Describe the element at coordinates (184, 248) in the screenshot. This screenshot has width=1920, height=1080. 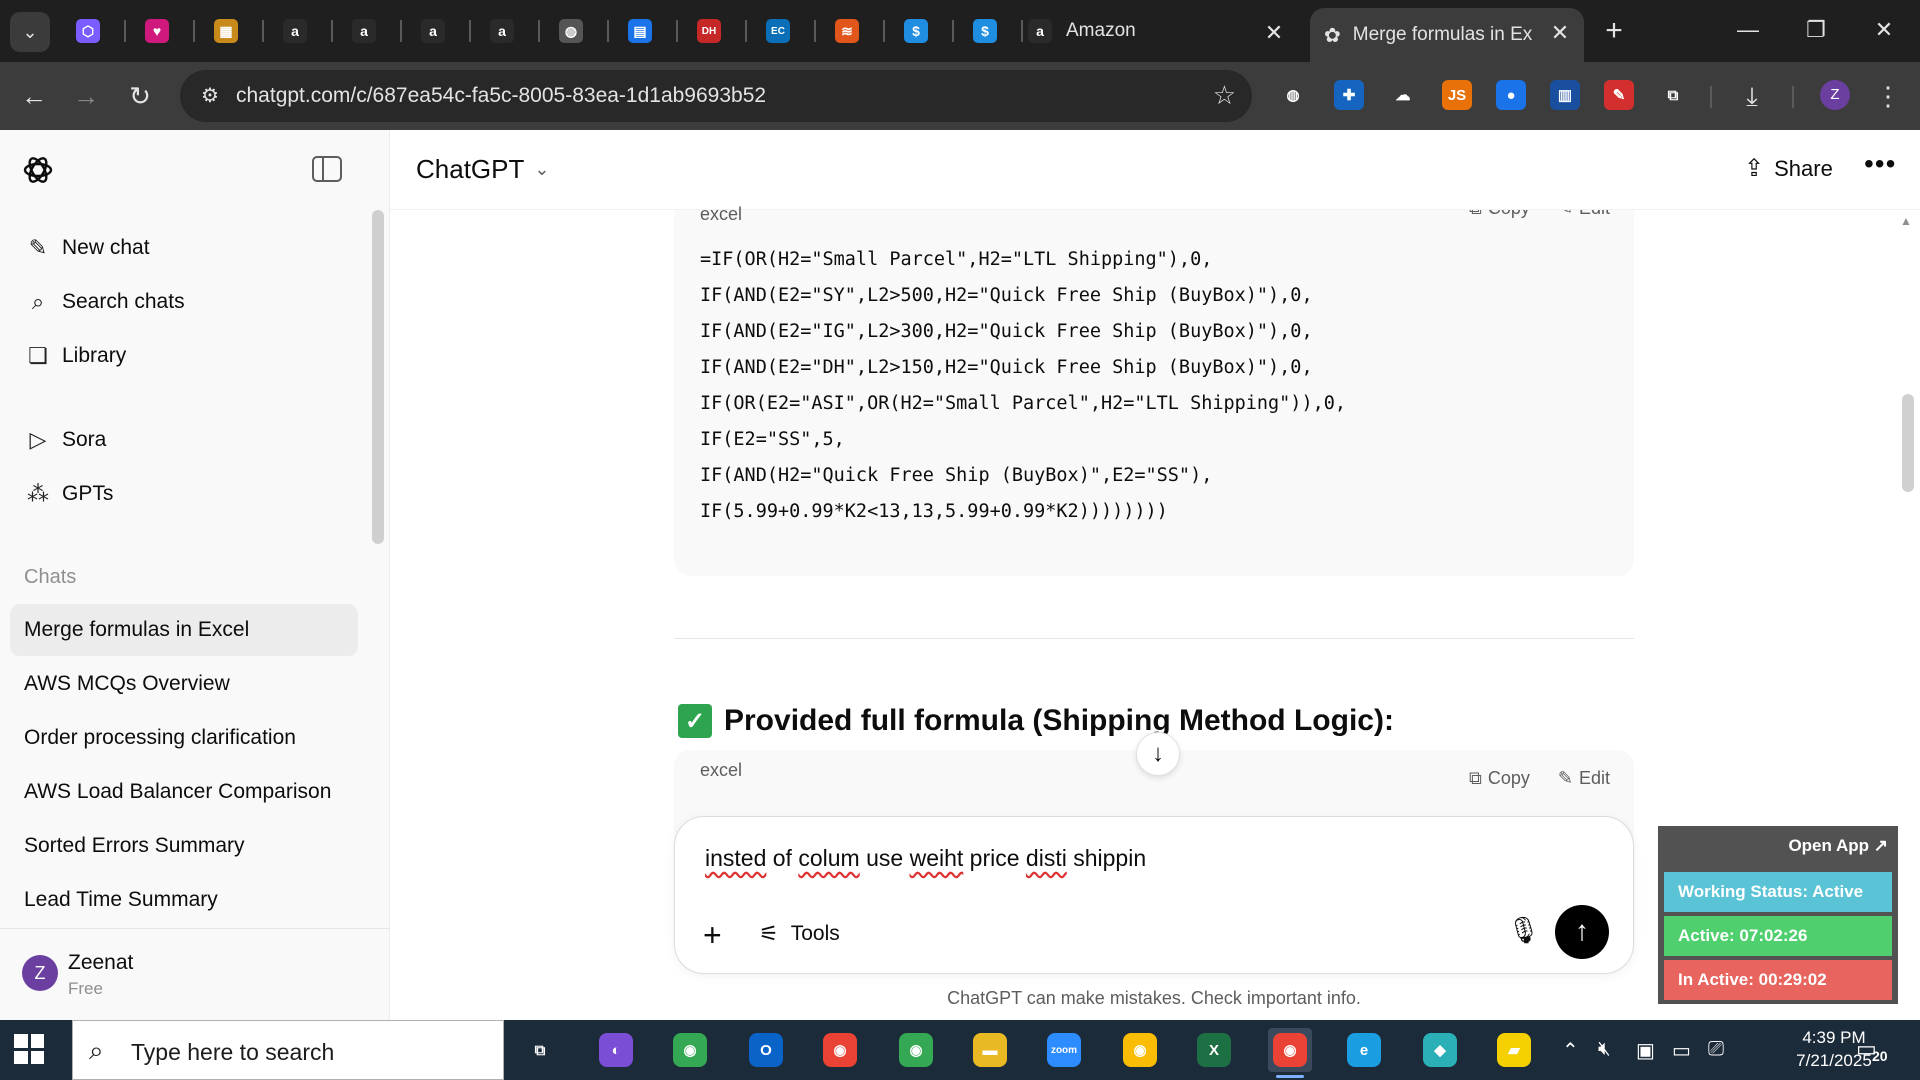
I see `sidebar-item-new-chat: ✎ New chat` at that location.